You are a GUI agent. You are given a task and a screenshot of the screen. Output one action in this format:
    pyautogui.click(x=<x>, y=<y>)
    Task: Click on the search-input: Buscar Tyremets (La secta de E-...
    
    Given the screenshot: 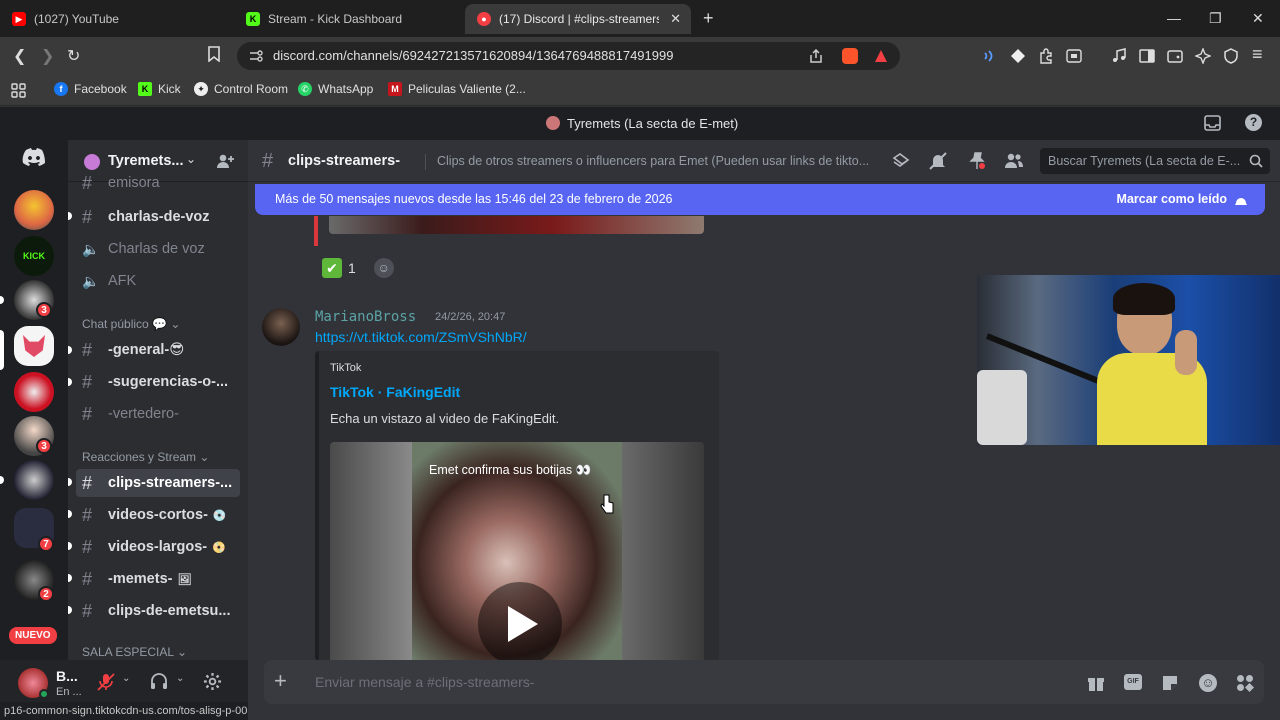 What is the action you would take?
    pyautogui.click(x=1155, y=161)
    